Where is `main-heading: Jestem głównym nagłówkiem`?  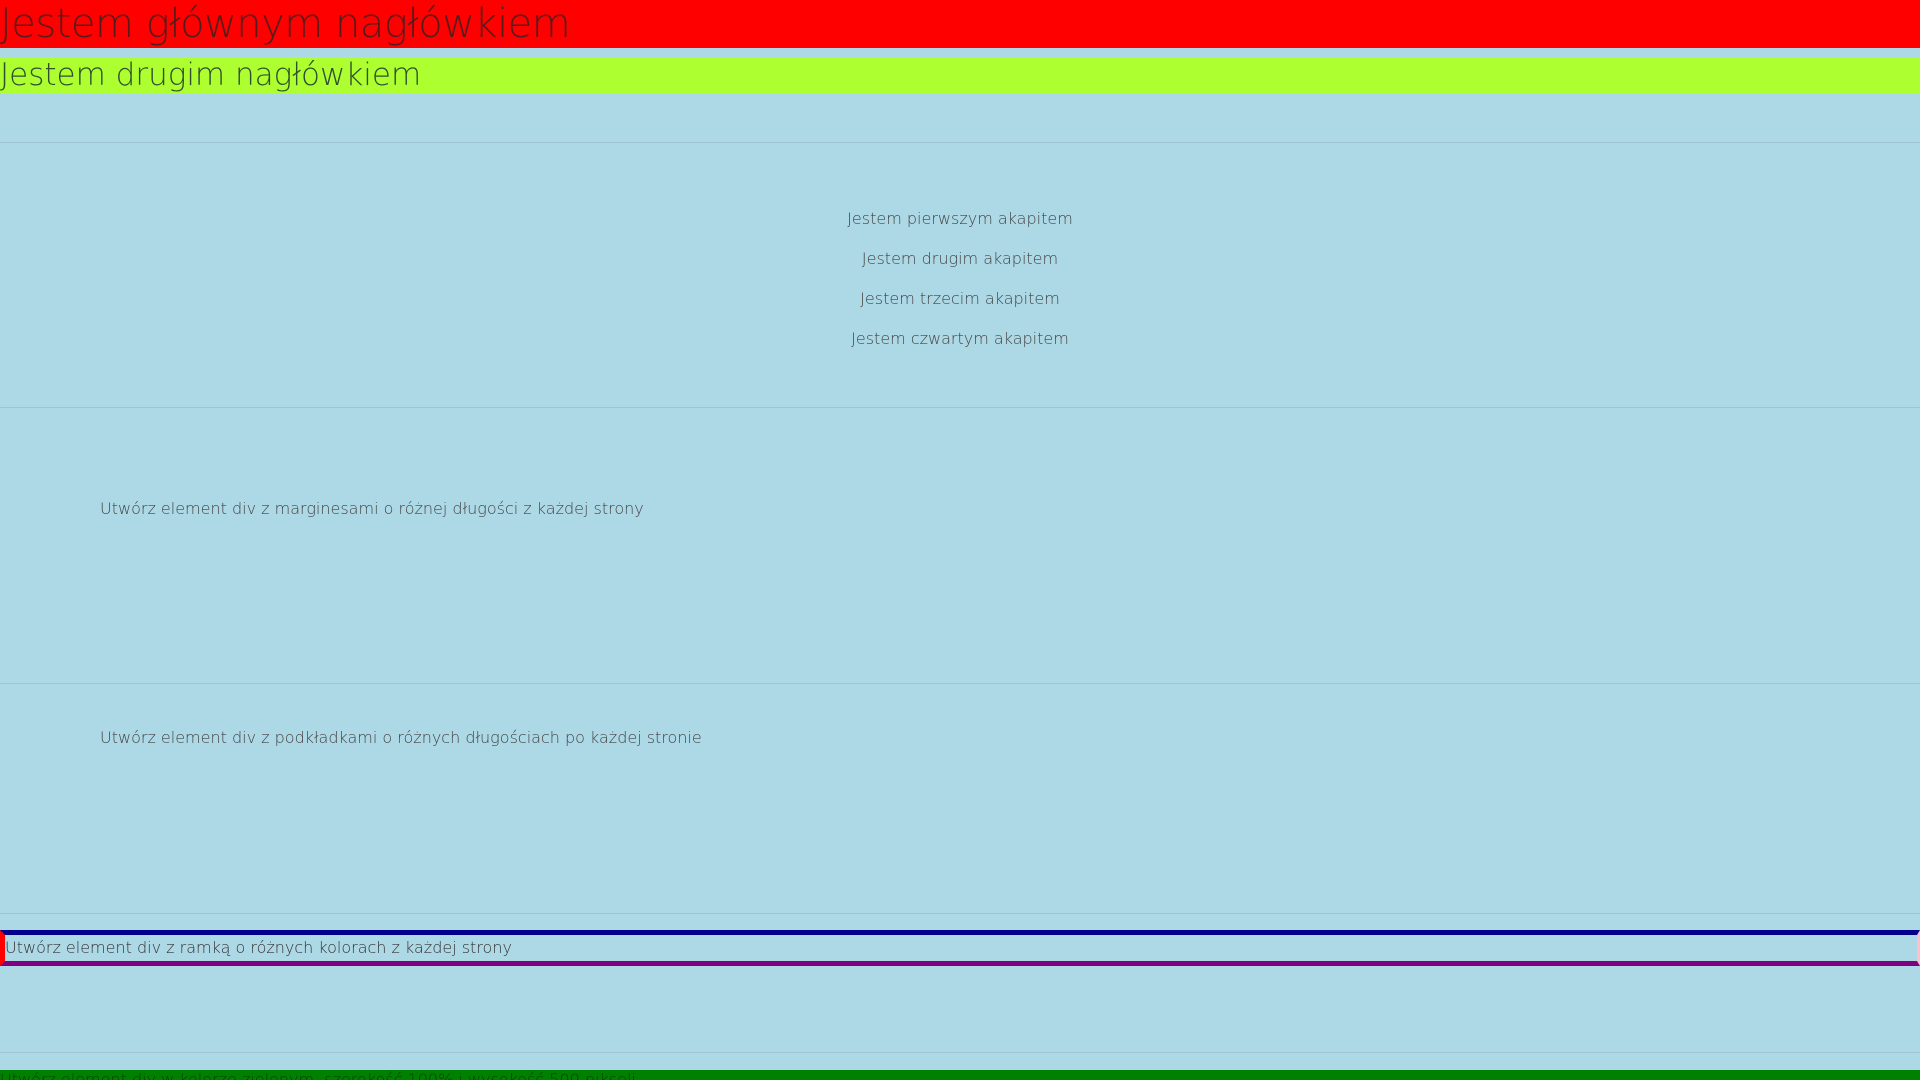 main-heading: Jestem głównym nagłówkiem is located at coordinates (960, 24).